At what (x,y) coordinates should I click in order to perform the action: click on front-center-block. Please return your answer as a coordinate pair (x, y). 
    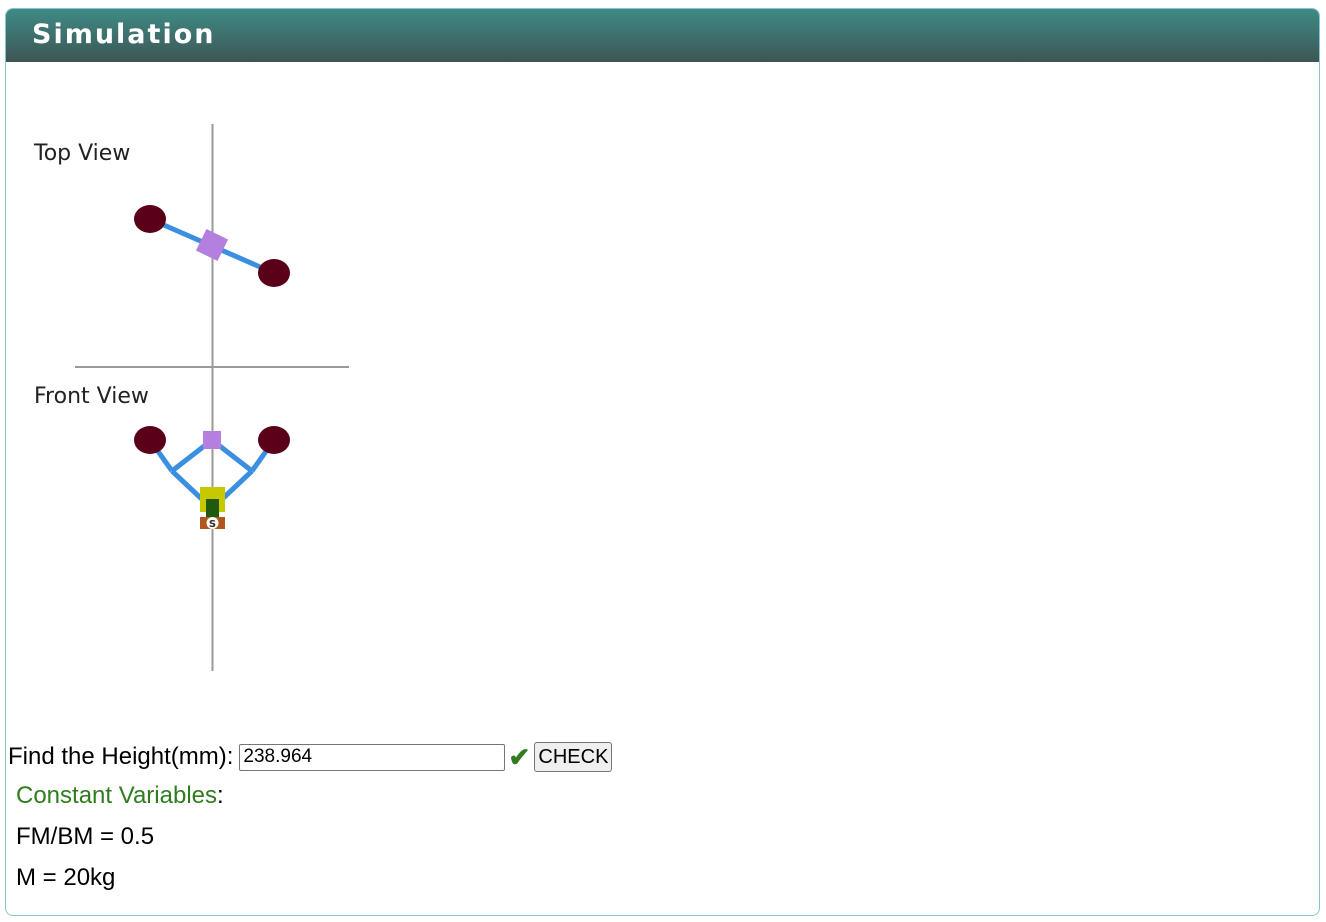
    Looking at the image, I should click on (212, 440).